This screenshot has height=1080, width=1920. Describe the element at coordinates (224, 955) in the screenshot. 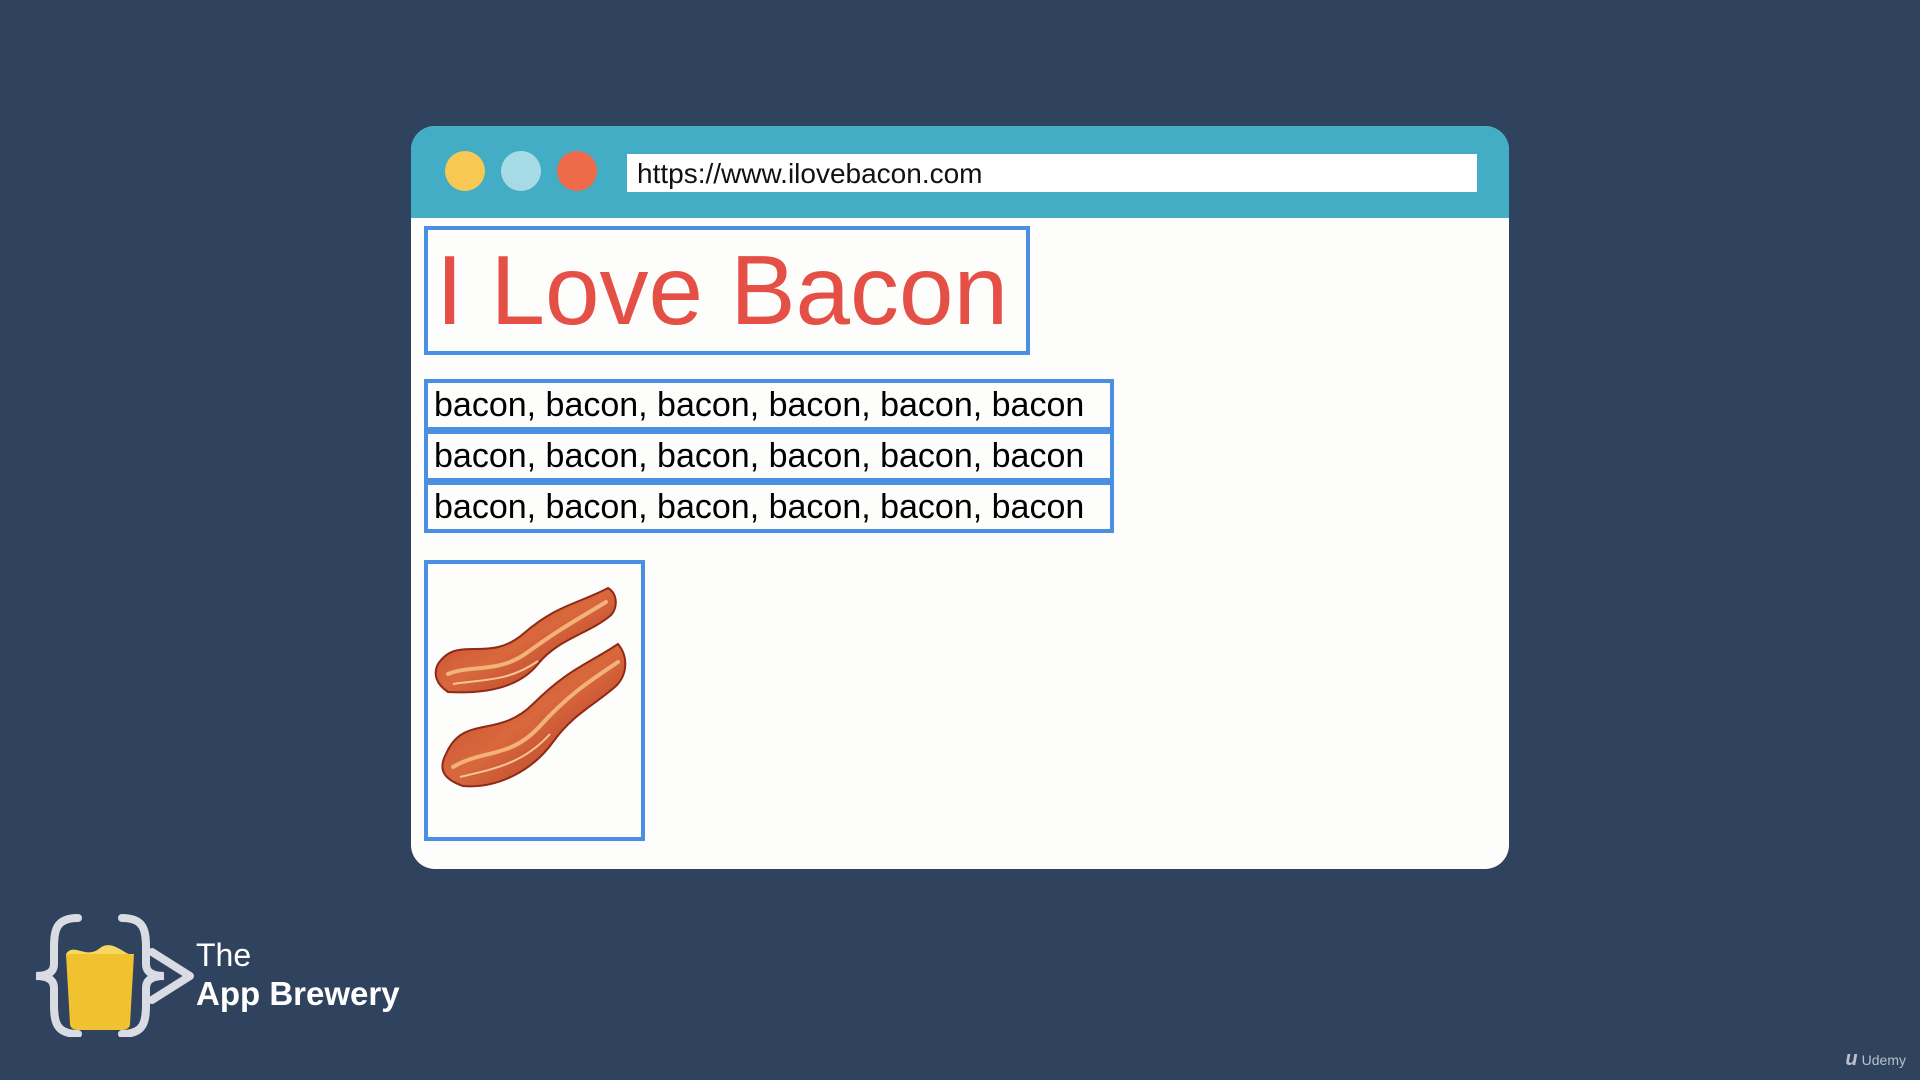

I see `logo-text-the: The` at that location.